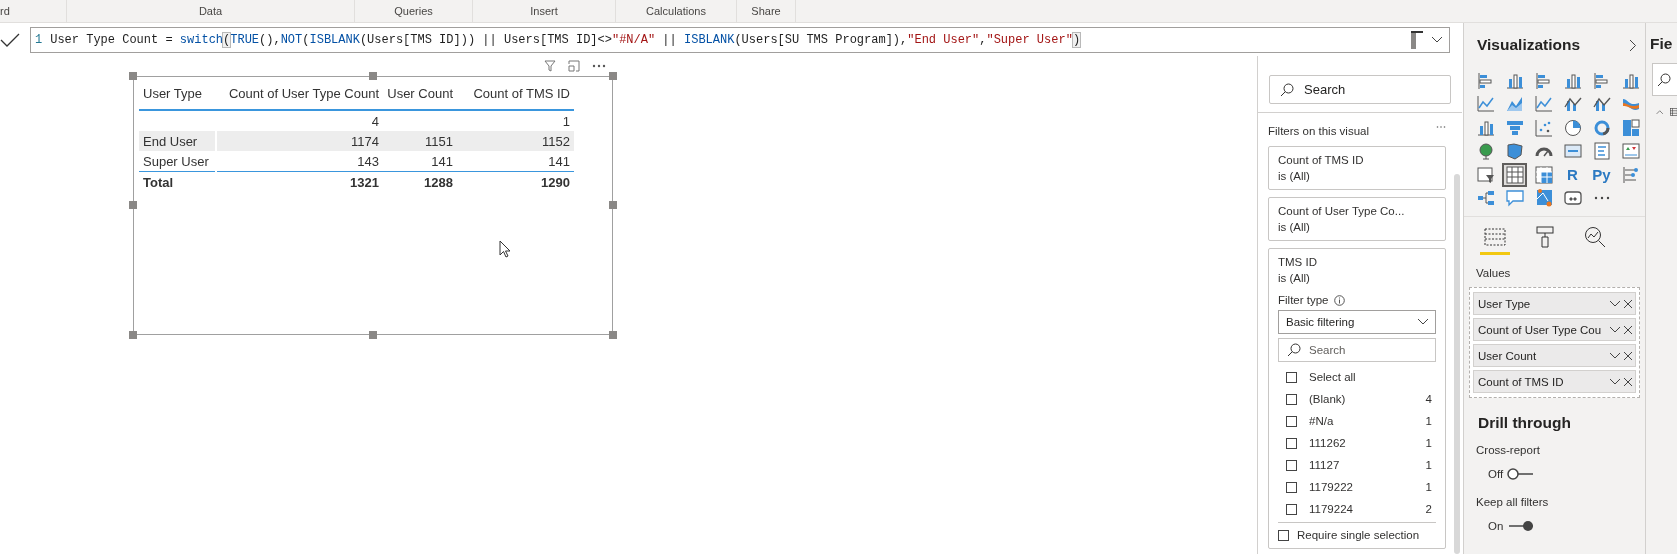 The image size is (1677, 554). What do you see at coordinates (1554, 355) in the screenshot?
I see `field-well-item: User Count` at bounding box center [1554, 355].